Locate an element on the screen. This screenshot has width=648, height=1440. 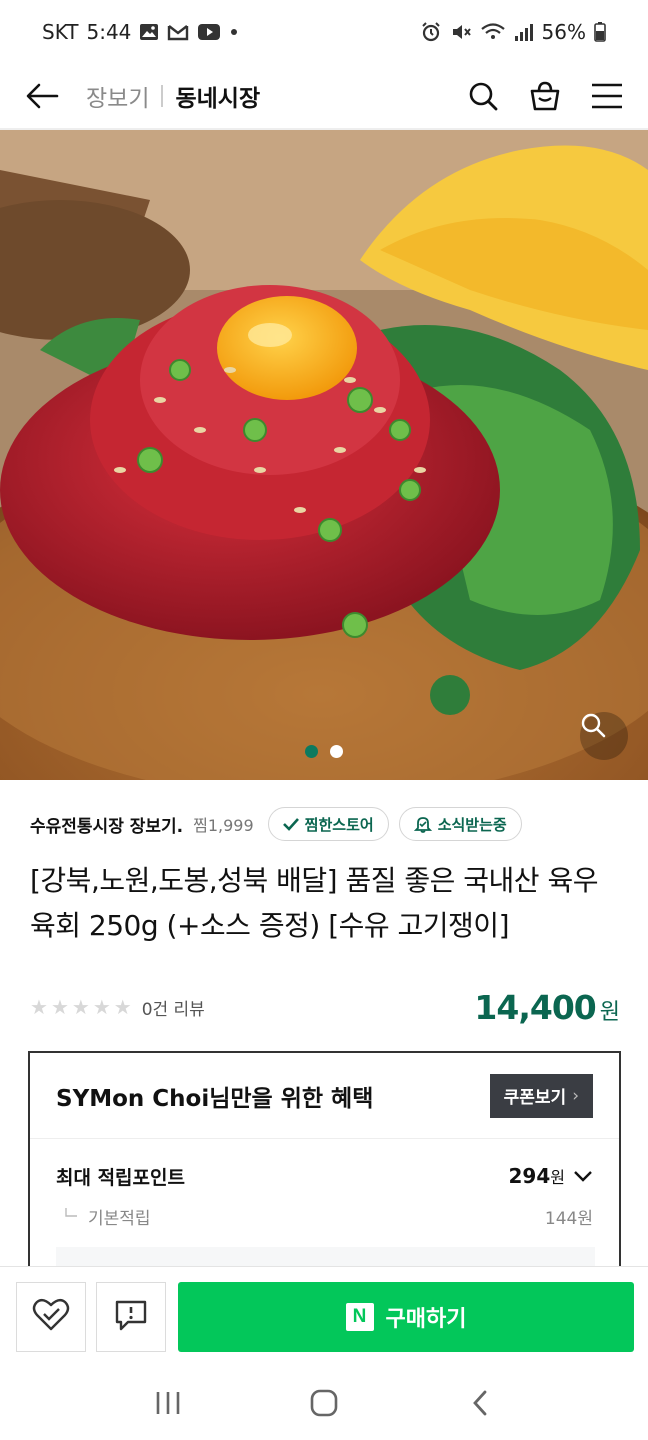
signal-icon is located at coordinates (524, 32).